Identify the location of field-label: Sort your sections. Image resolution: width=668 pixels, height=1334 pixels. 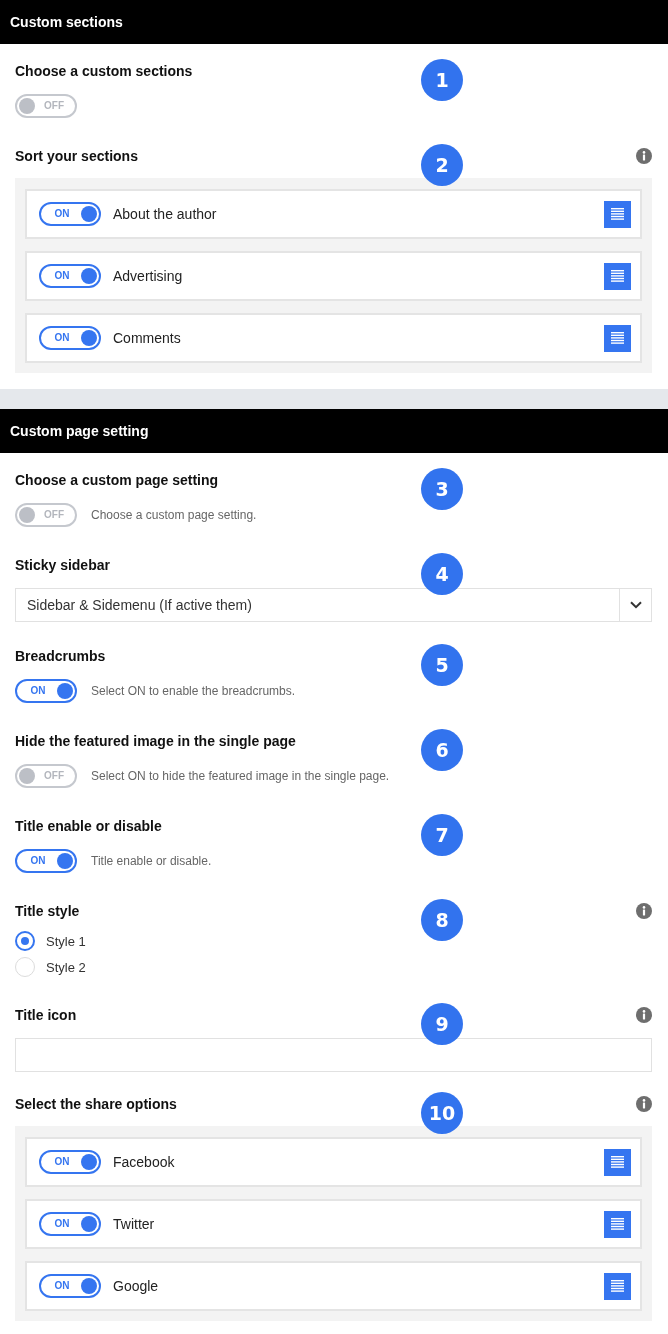
(76, 156).